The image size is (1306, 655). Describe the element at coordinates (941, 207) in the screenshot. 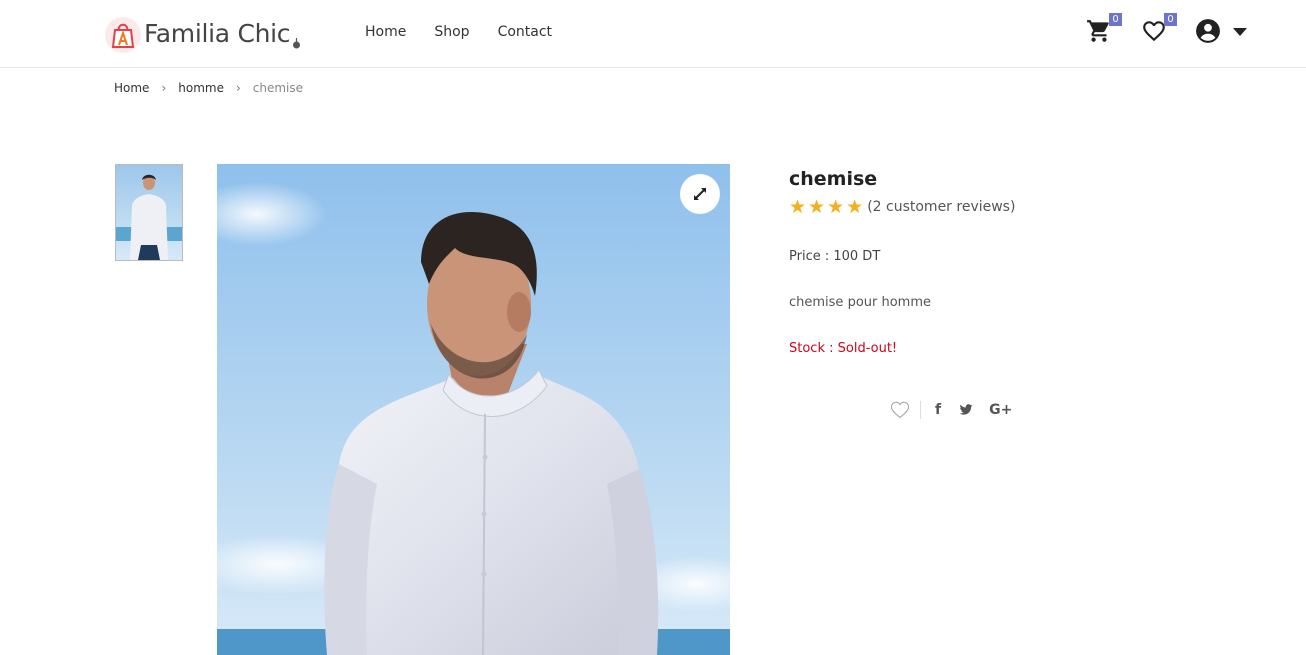

I see `reviews-count: (2 customer reviews)` at that location.